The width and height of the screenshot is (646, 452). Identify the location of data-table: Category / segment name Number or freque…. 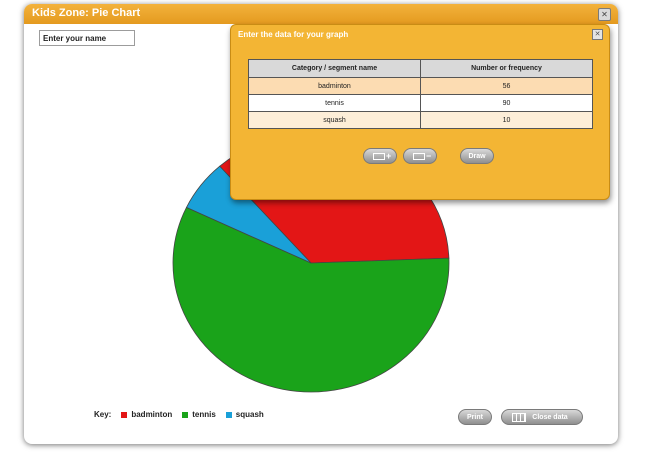
(420, 94).